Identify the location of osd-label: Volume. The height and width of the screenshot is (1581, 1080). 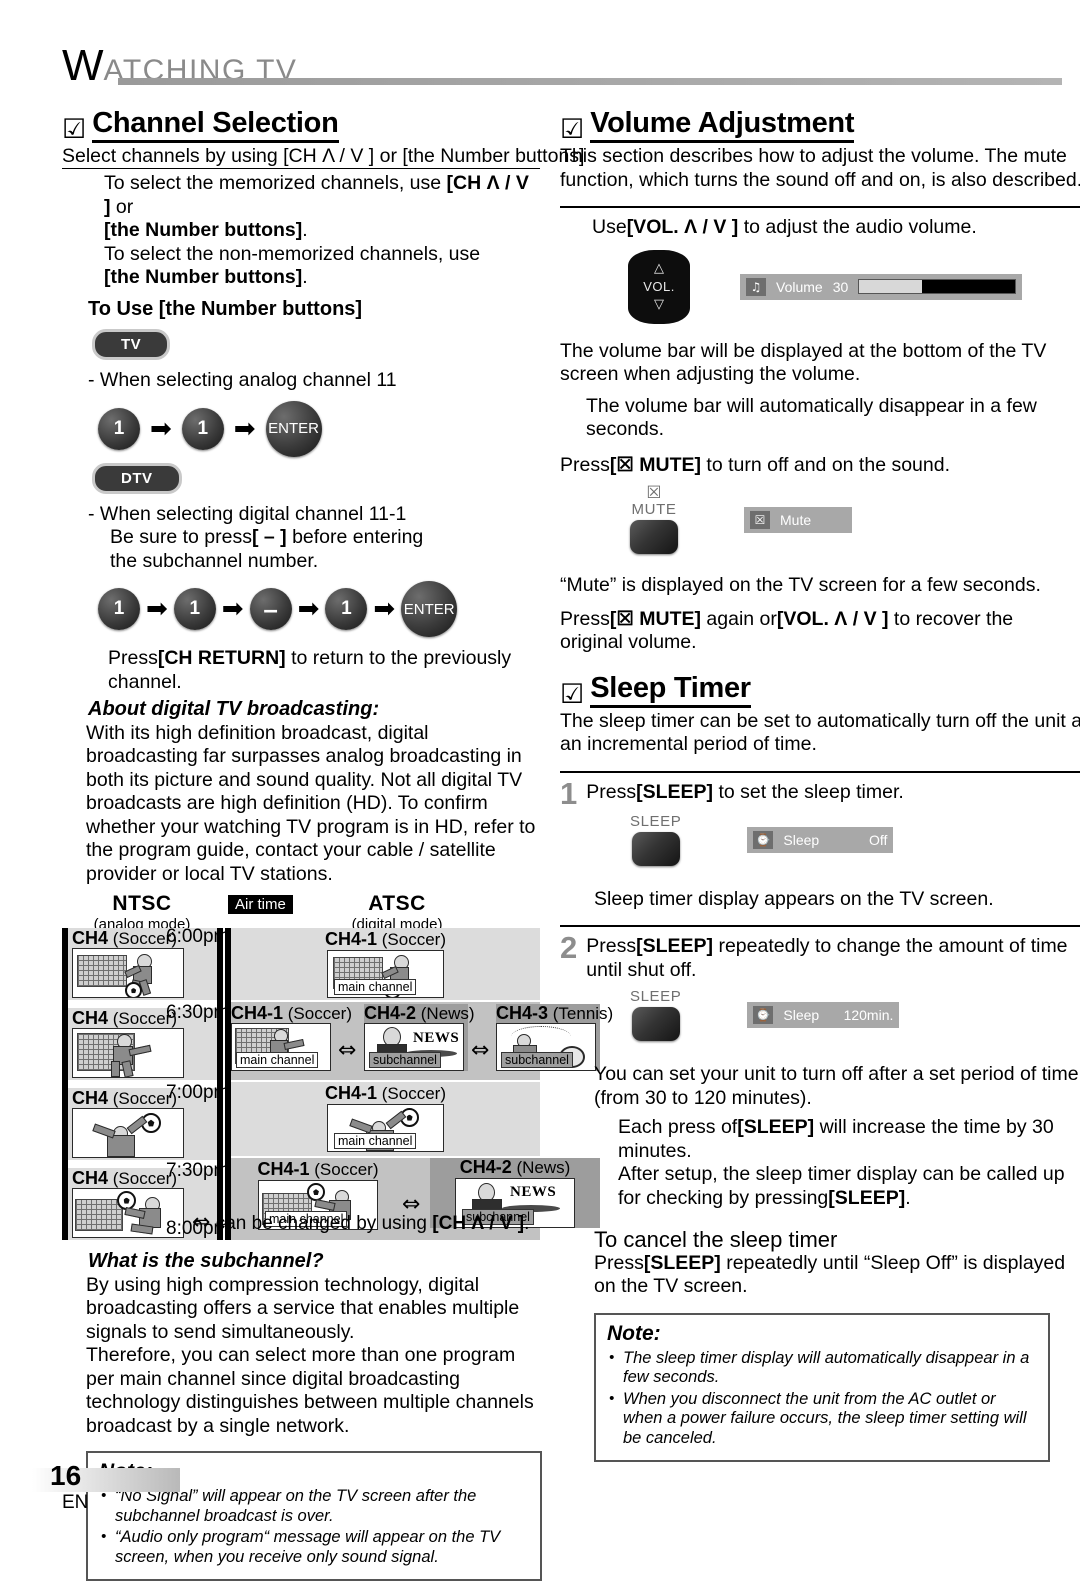
(799, 286).